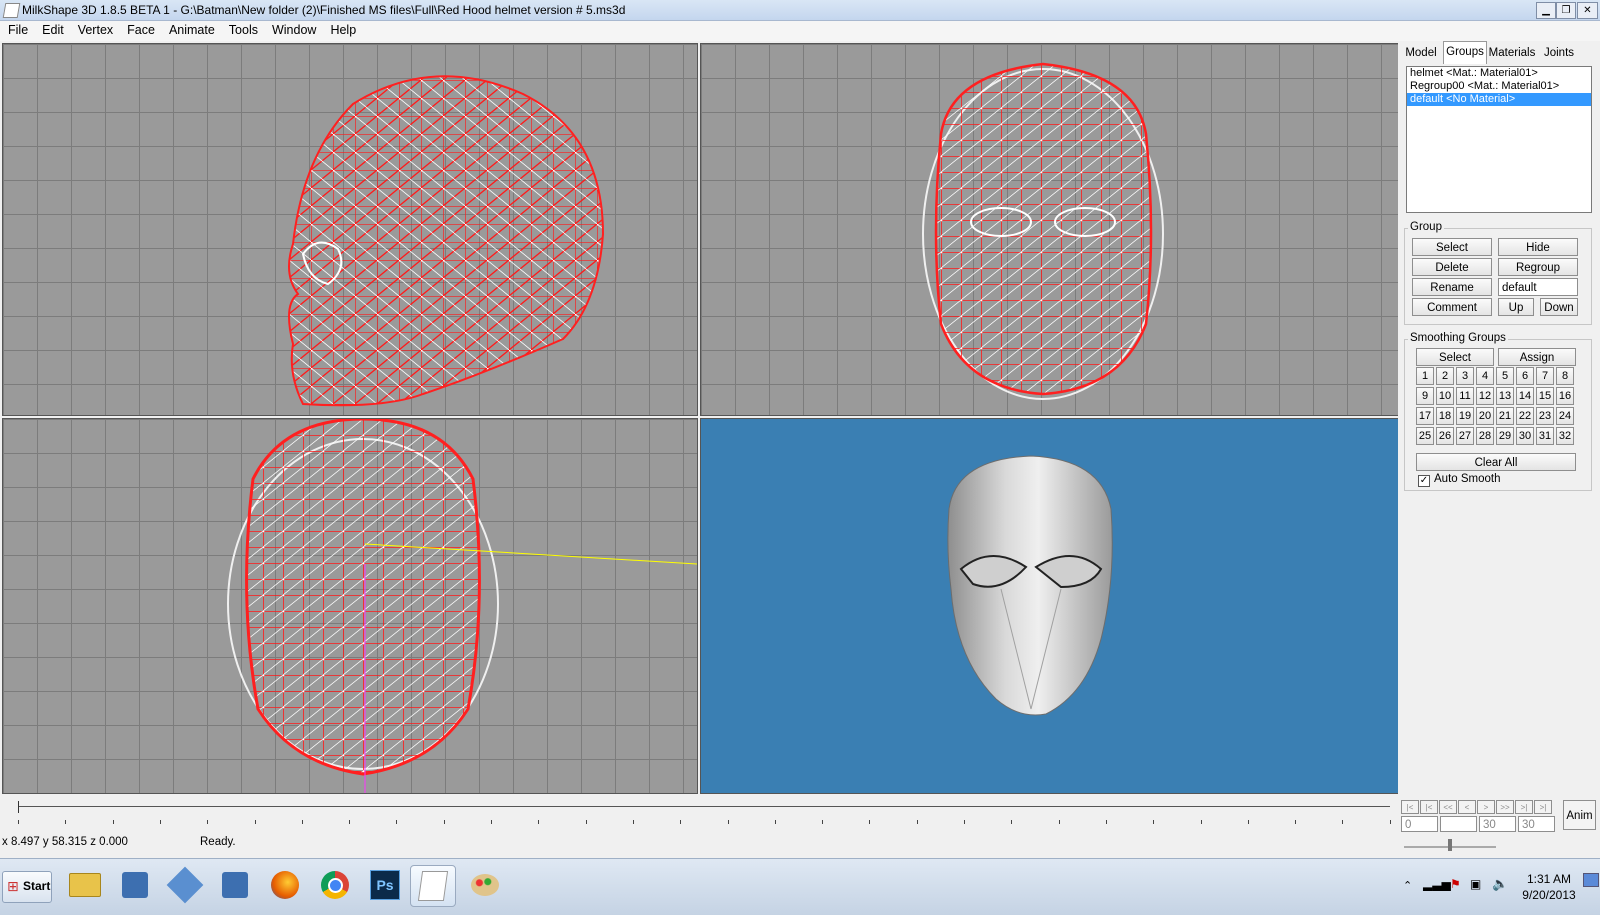 Image resolution: width=1600 pixels, height=915 pixels. What do you see at coordinates (1425, 416) in the screenshot?
I see `smoothing-group-17: 17` at bounding box center [1425, 416].